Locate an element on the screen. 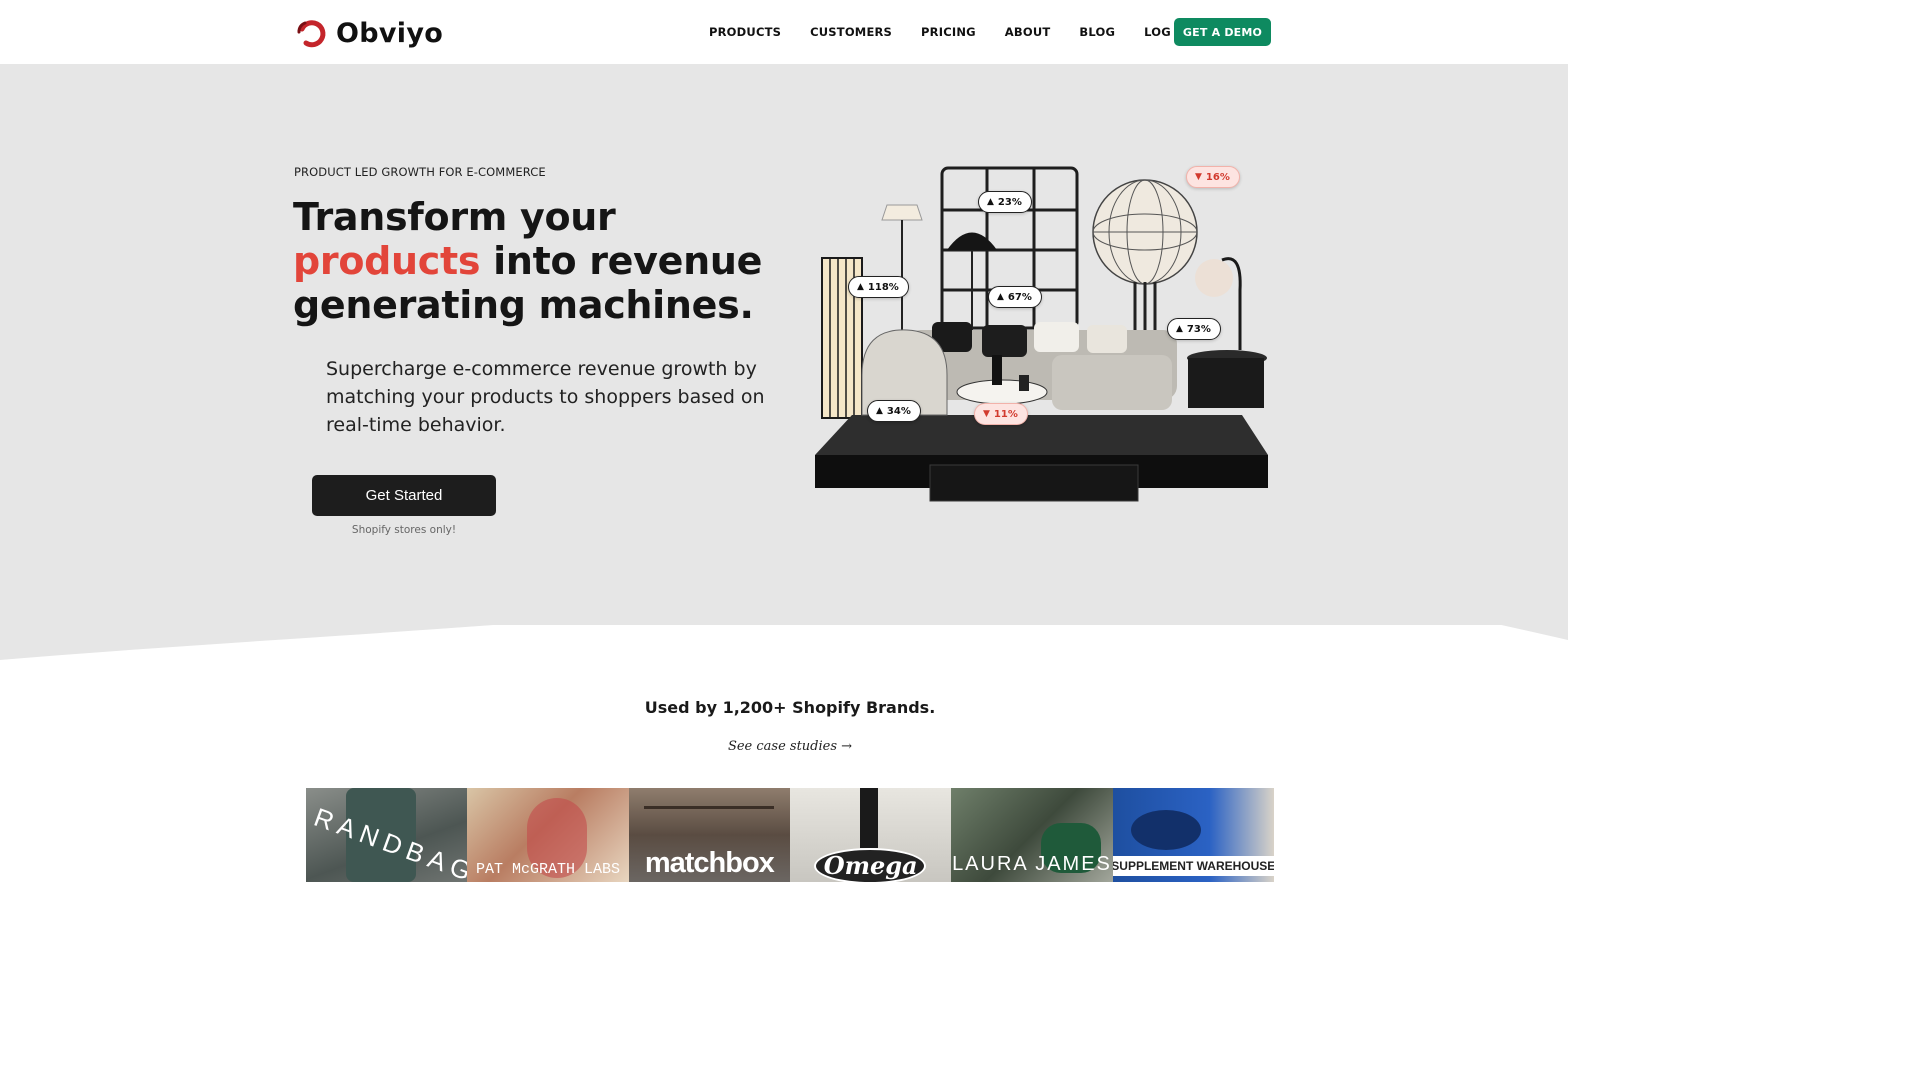 This screenshot has width=1920, height=1080. get-demo-button: GET A DEMO is located at coordinates (1222, 32).